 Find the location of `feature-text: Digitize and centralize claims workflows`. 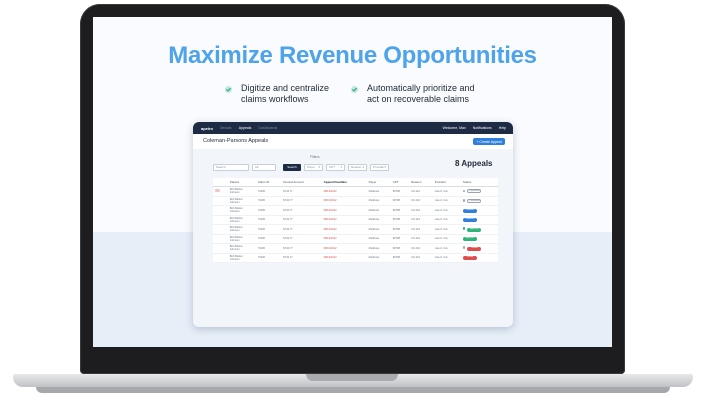

feature-text: Digitize and centralize claims workflows is located at coordinates (285, 93).